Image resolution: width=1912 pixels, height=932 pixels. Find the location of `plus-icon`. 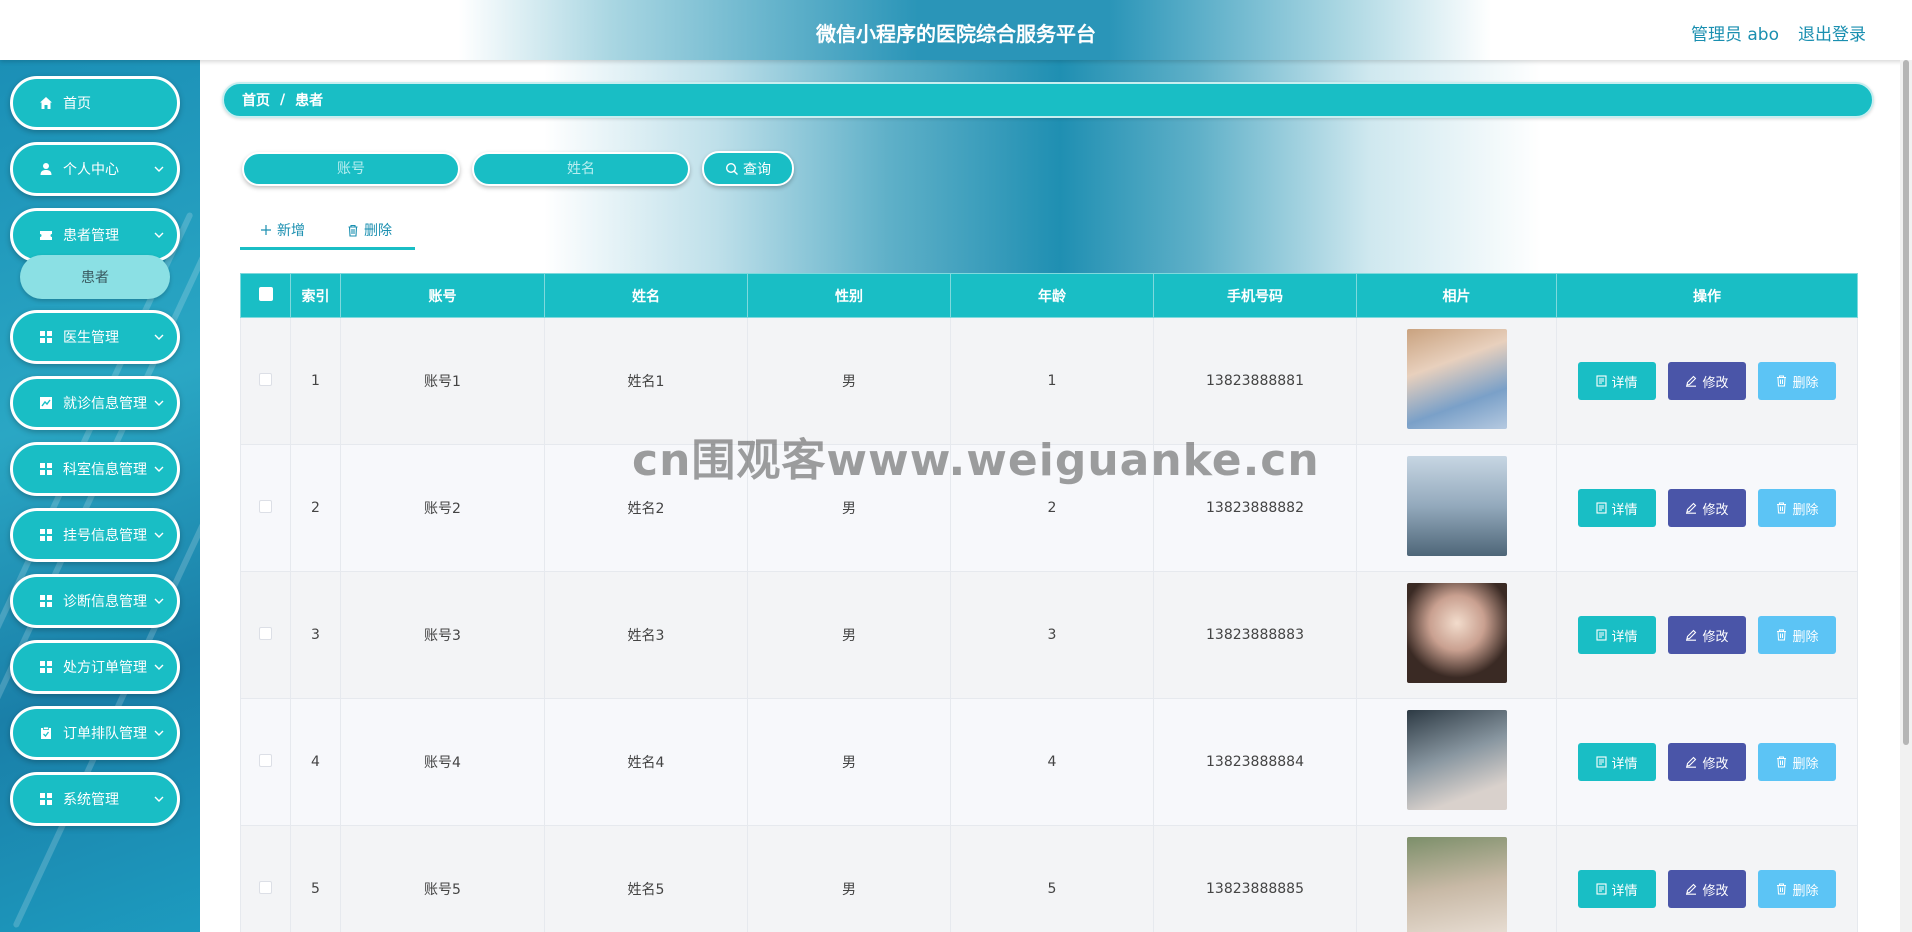

plus-icon is located at coordinates (266, 230).